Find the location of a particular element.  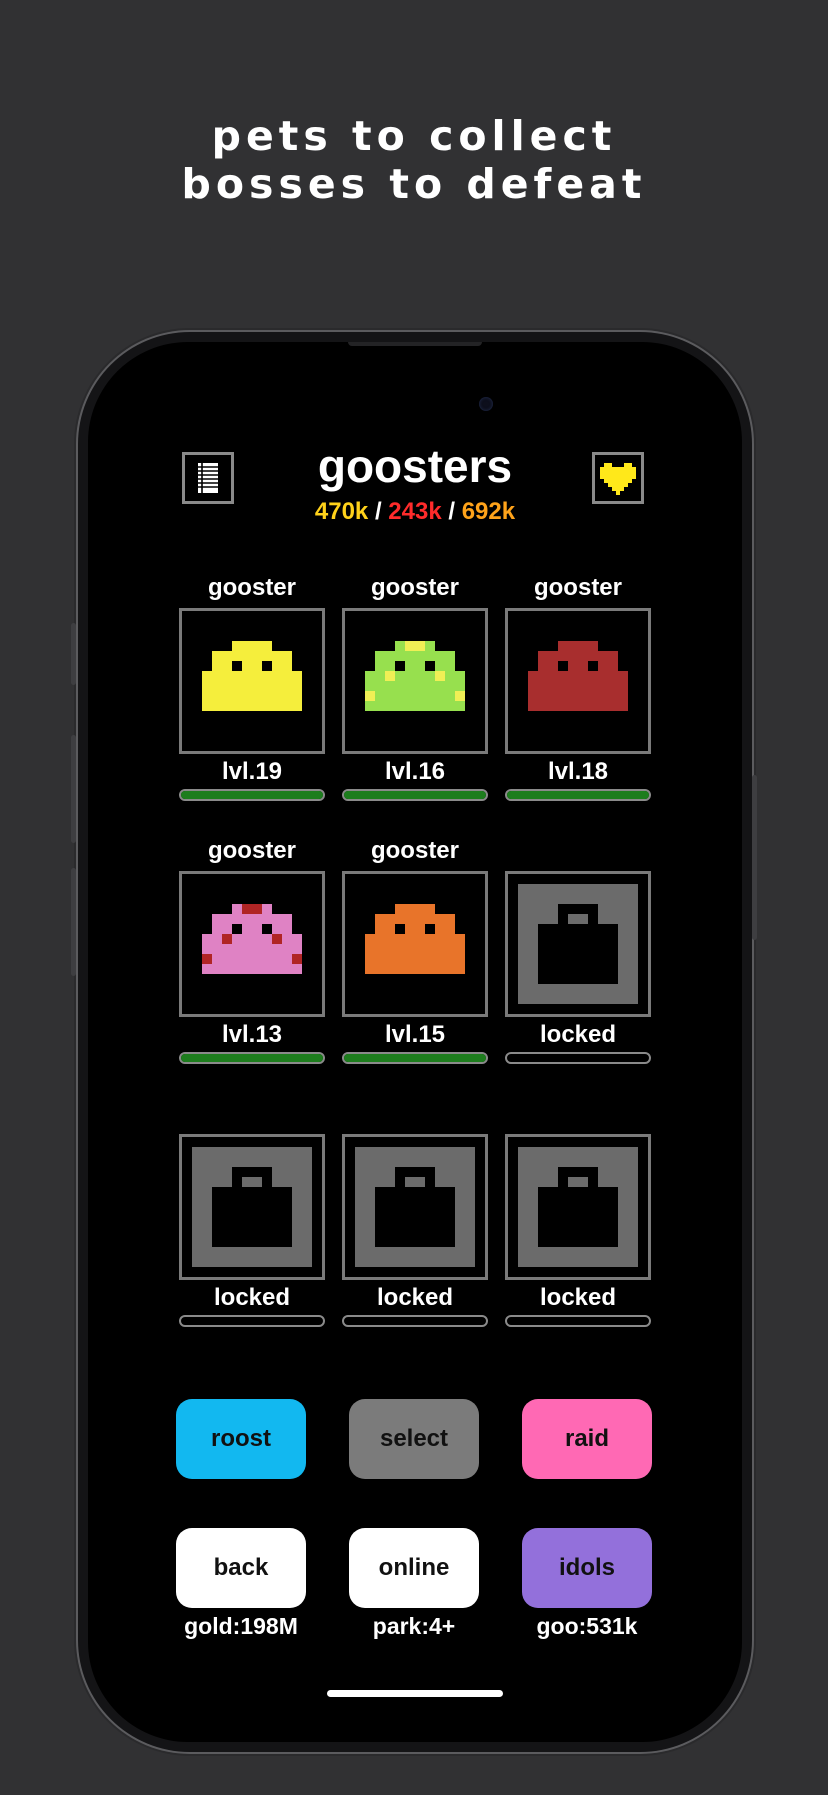

pet-level: lvl.16 is located at coordinates (415, 771).